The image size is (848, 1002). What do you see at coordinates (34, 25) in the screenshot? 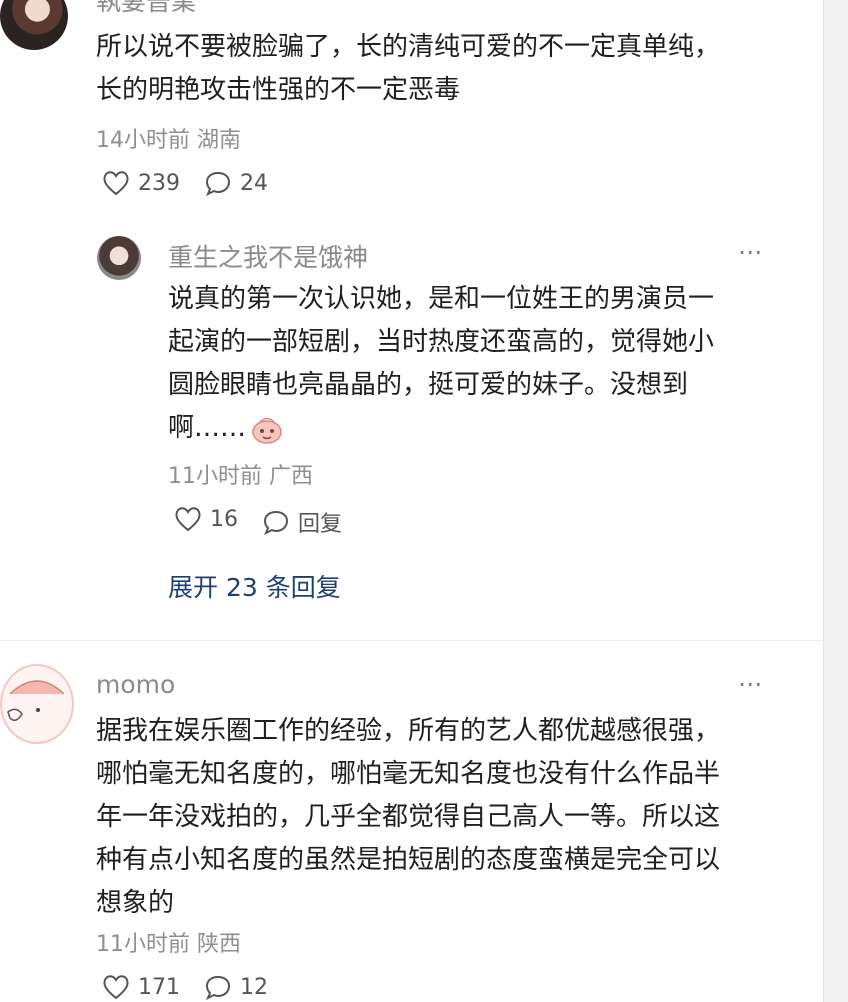
I see `comment1-avatar` at bounding box center [34, 25].